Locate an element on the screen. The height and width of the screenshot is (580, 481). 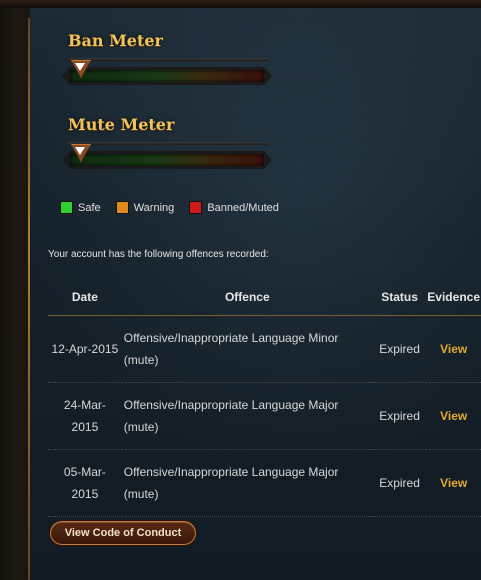
legend-banned: Banned/Muted is located at coordinates (234, 207).